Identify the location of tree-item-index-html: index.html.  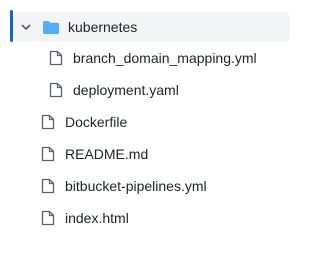
(85, 218).